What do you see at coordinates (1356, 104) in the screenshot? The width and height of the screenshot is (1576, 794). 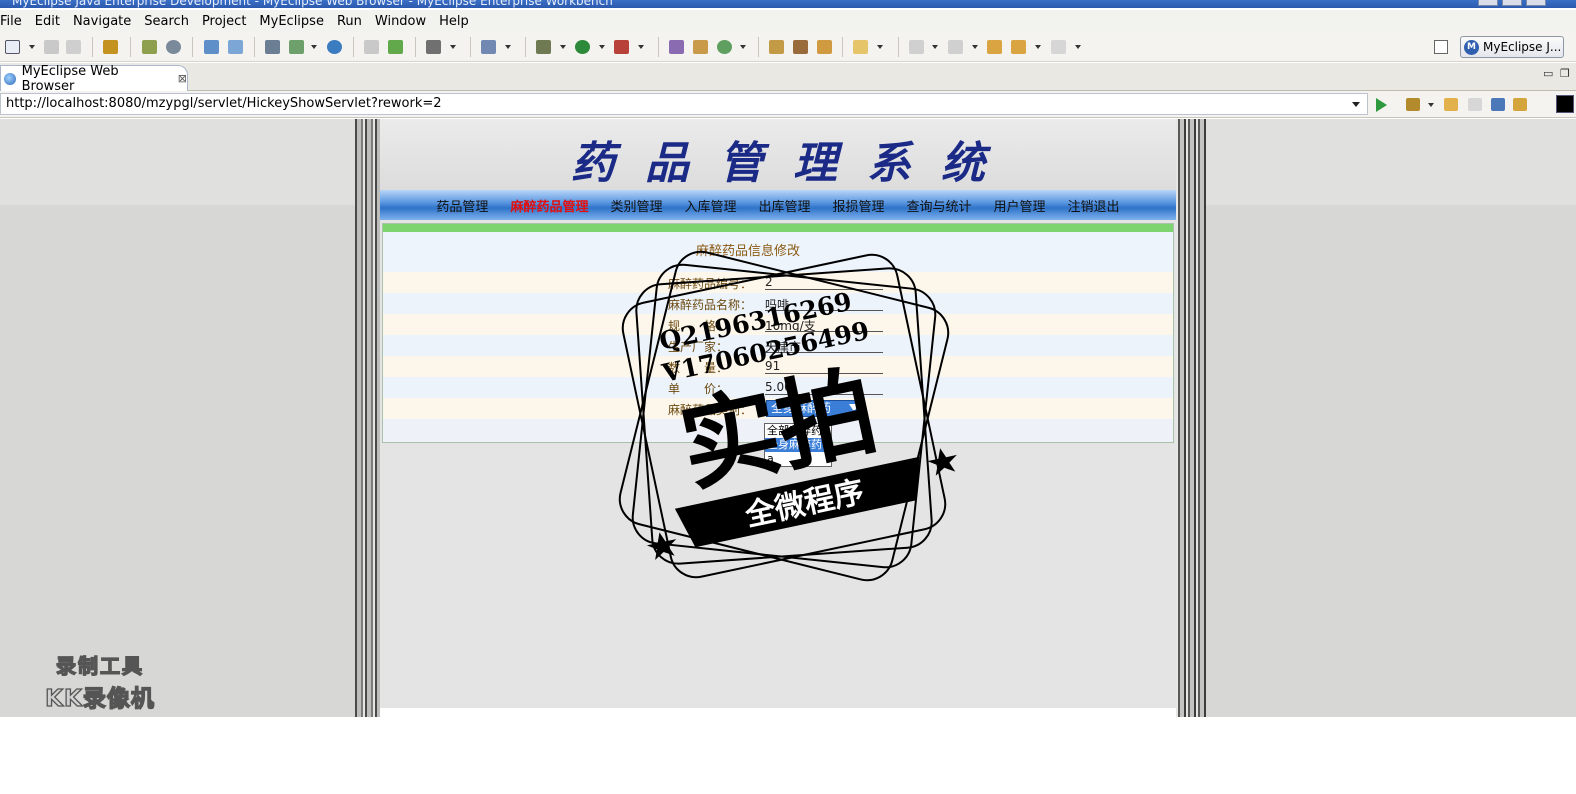 I see `url-history-dropdown-icon` at bounding box center [1356, 104].